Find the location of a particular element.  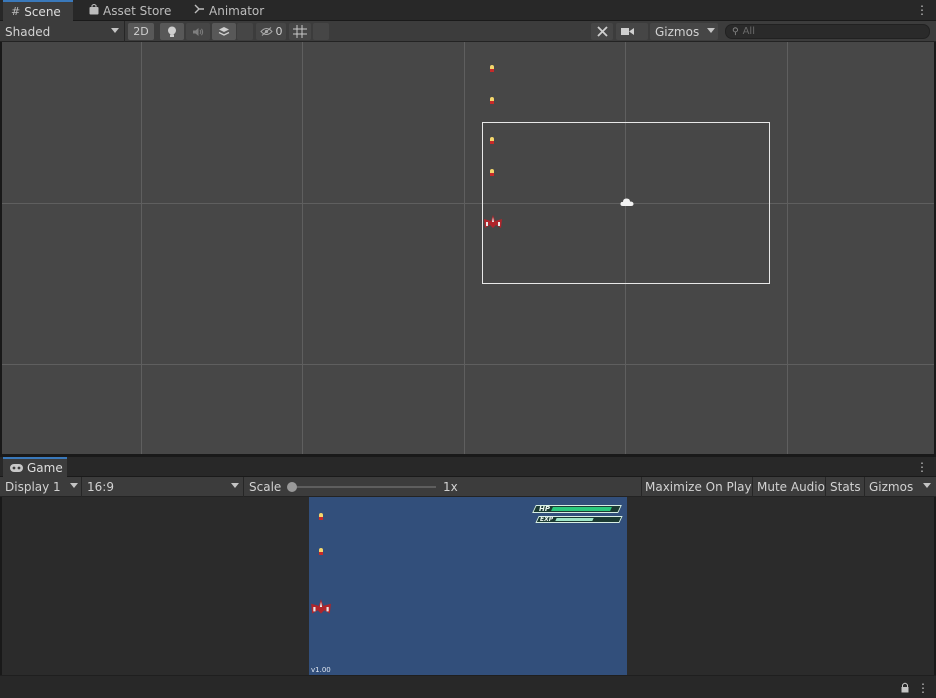

tab-asset-store: Asset Store is located at coordinates (128, 10).